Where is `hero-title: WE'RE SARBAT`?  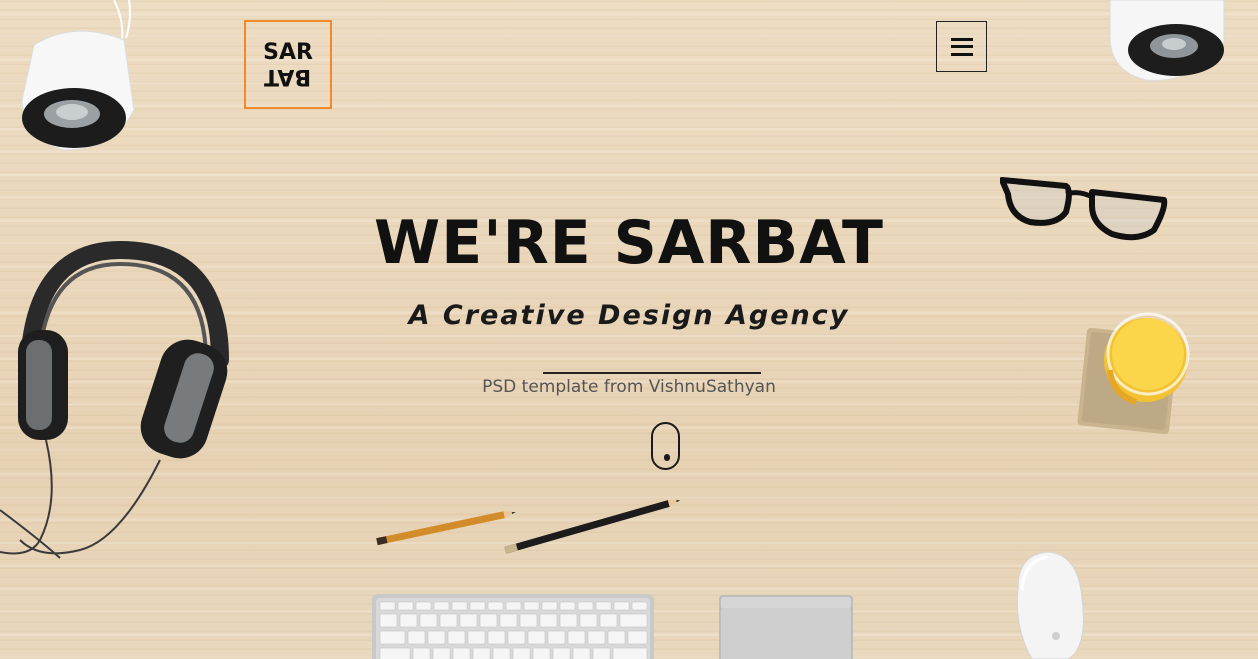 hero-title: WE'RE SARBAT is located at coordinates (629, 243).